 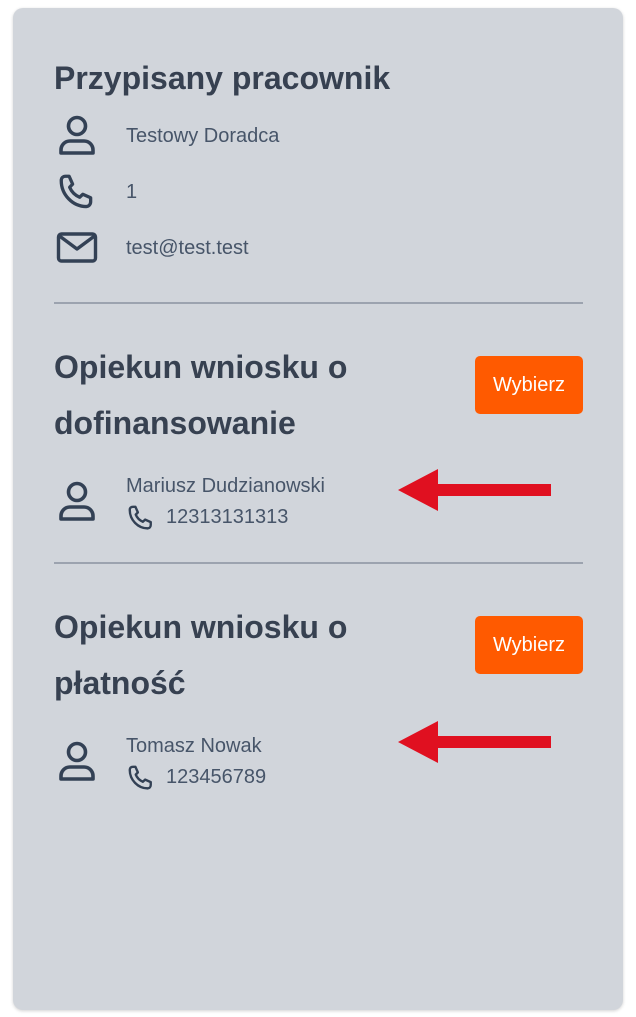 What do you see at coordinates (528, 385) in the screenshot?
I see `select-funding-guardian-button: Wybierz` at bounding box center [528, 385].